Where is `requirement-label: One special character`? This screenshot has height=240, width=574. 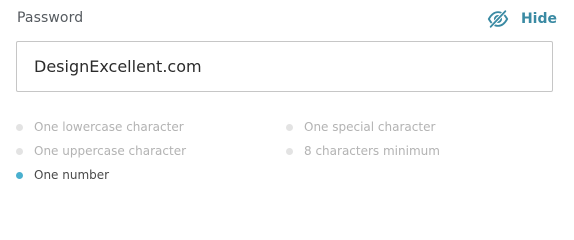
requirement-label: One special character is located at coordinates (370, 127).